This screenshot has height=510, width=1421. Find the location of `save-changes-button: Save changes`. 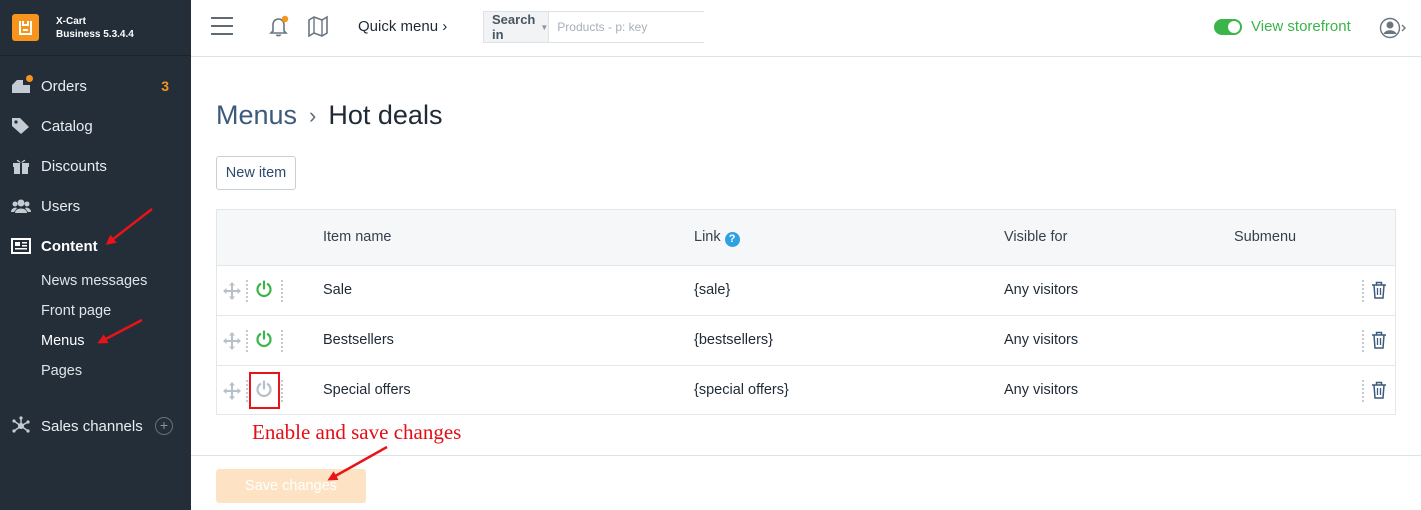

save-changes-button: Save changes is located at coordinates (291, 486).